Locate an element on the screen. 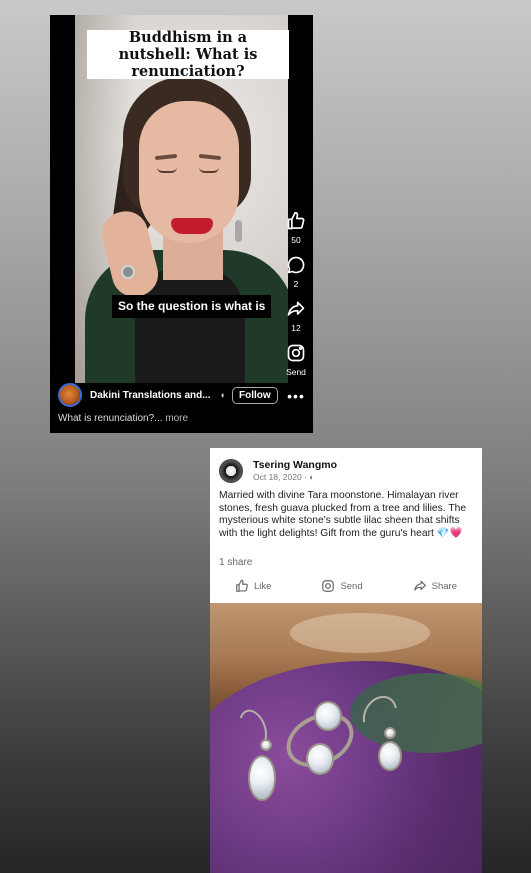 The image size is (531, 873). heart-emoji: 💗 is located at coordinates (456, 533).